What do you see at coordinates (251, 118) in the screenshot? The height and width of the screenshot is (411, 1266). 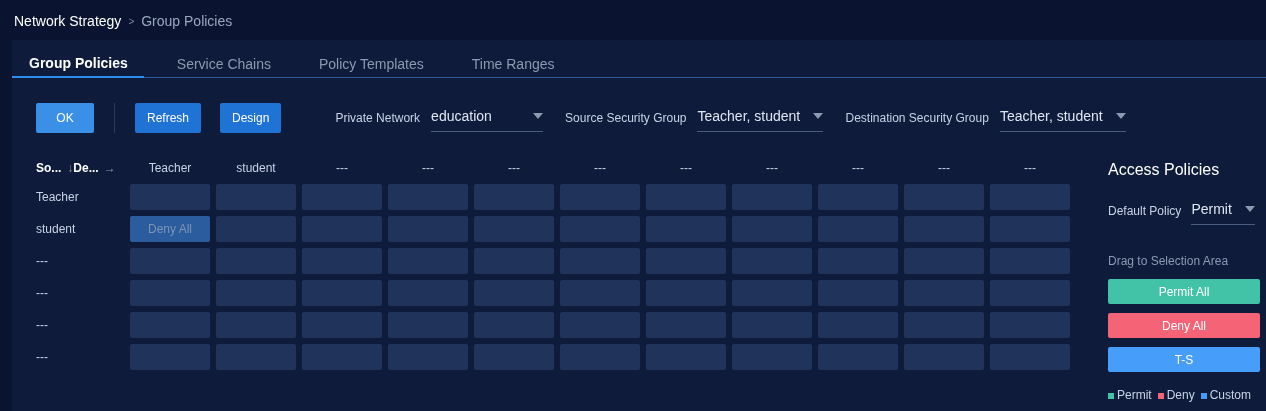 I see `toolbar-button: Design` at bounding box center [251, 118].